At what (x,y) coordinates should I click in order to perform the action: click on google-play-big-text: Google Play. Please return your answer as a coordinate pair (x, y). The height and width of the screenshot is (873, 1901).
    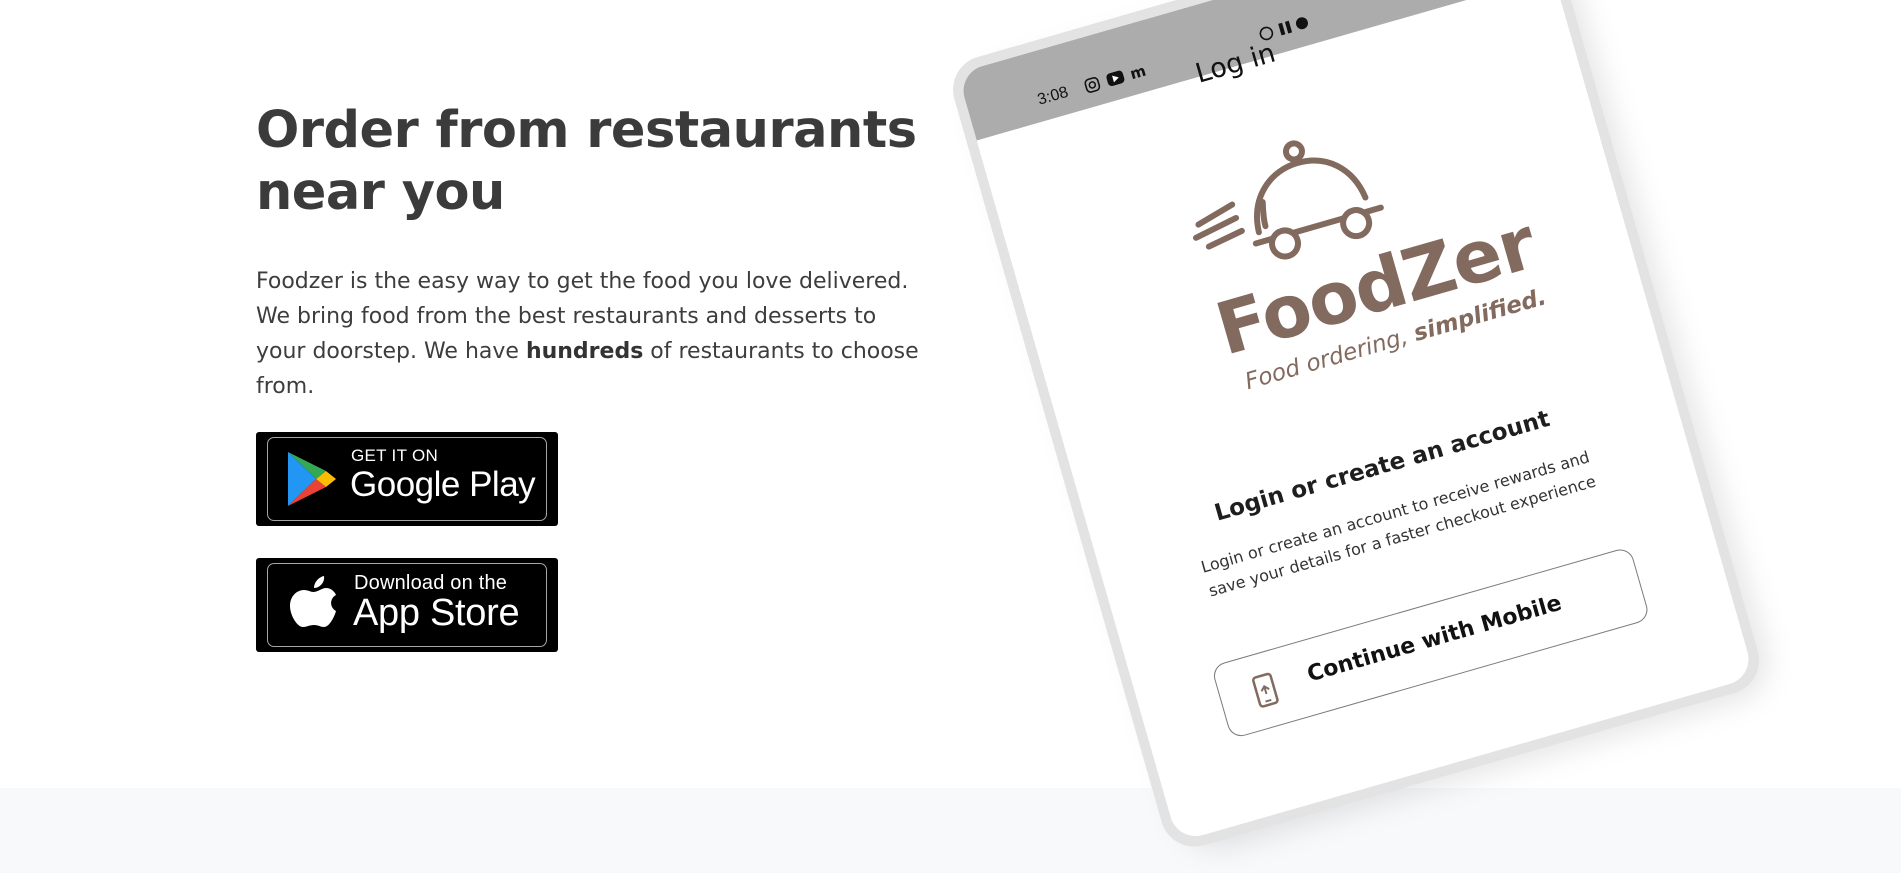
    Looking at the image, I should click on (443, 484).